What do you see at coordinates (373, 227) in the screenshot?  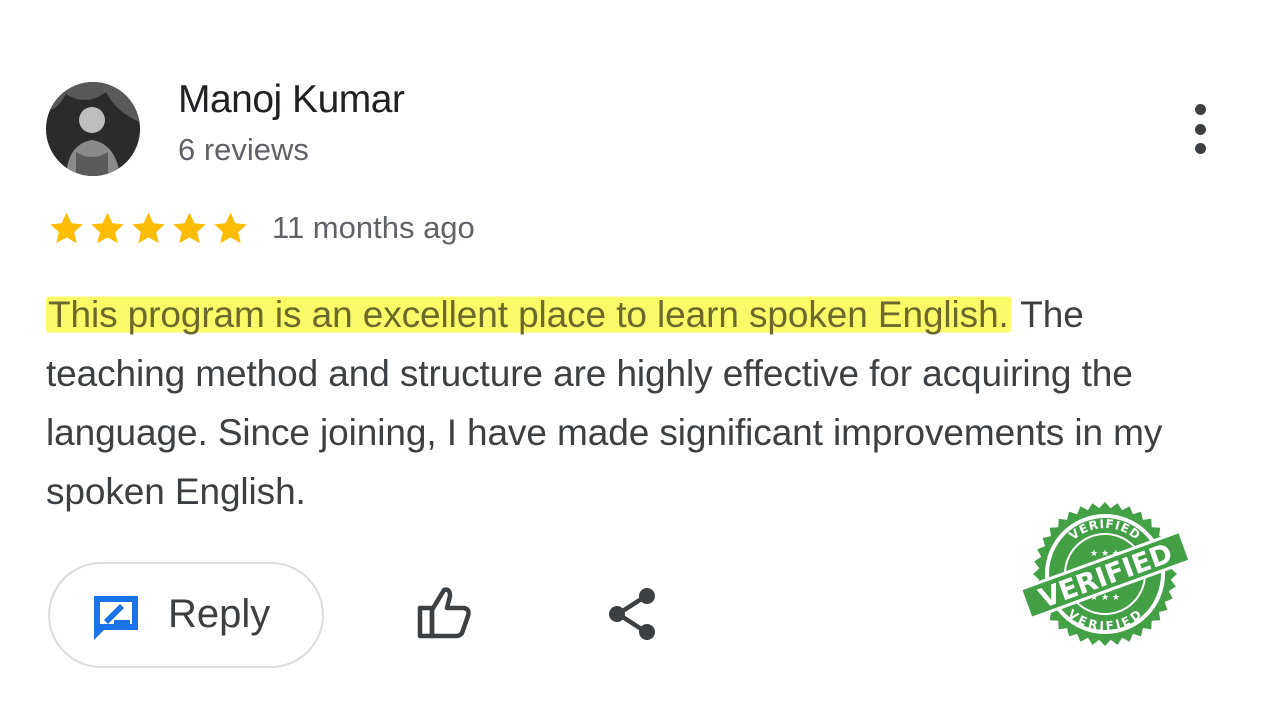 I see `review-time: 11 months ago` at bounding box center [373, 227].